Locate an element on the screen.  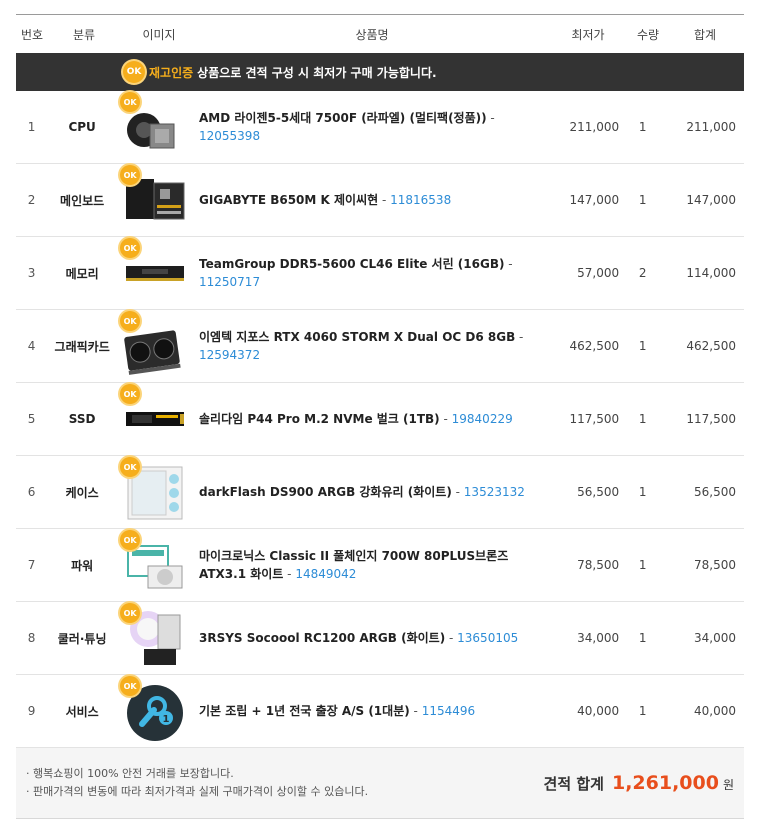
row-category: 메모리 is located at coordinates (82, 273).